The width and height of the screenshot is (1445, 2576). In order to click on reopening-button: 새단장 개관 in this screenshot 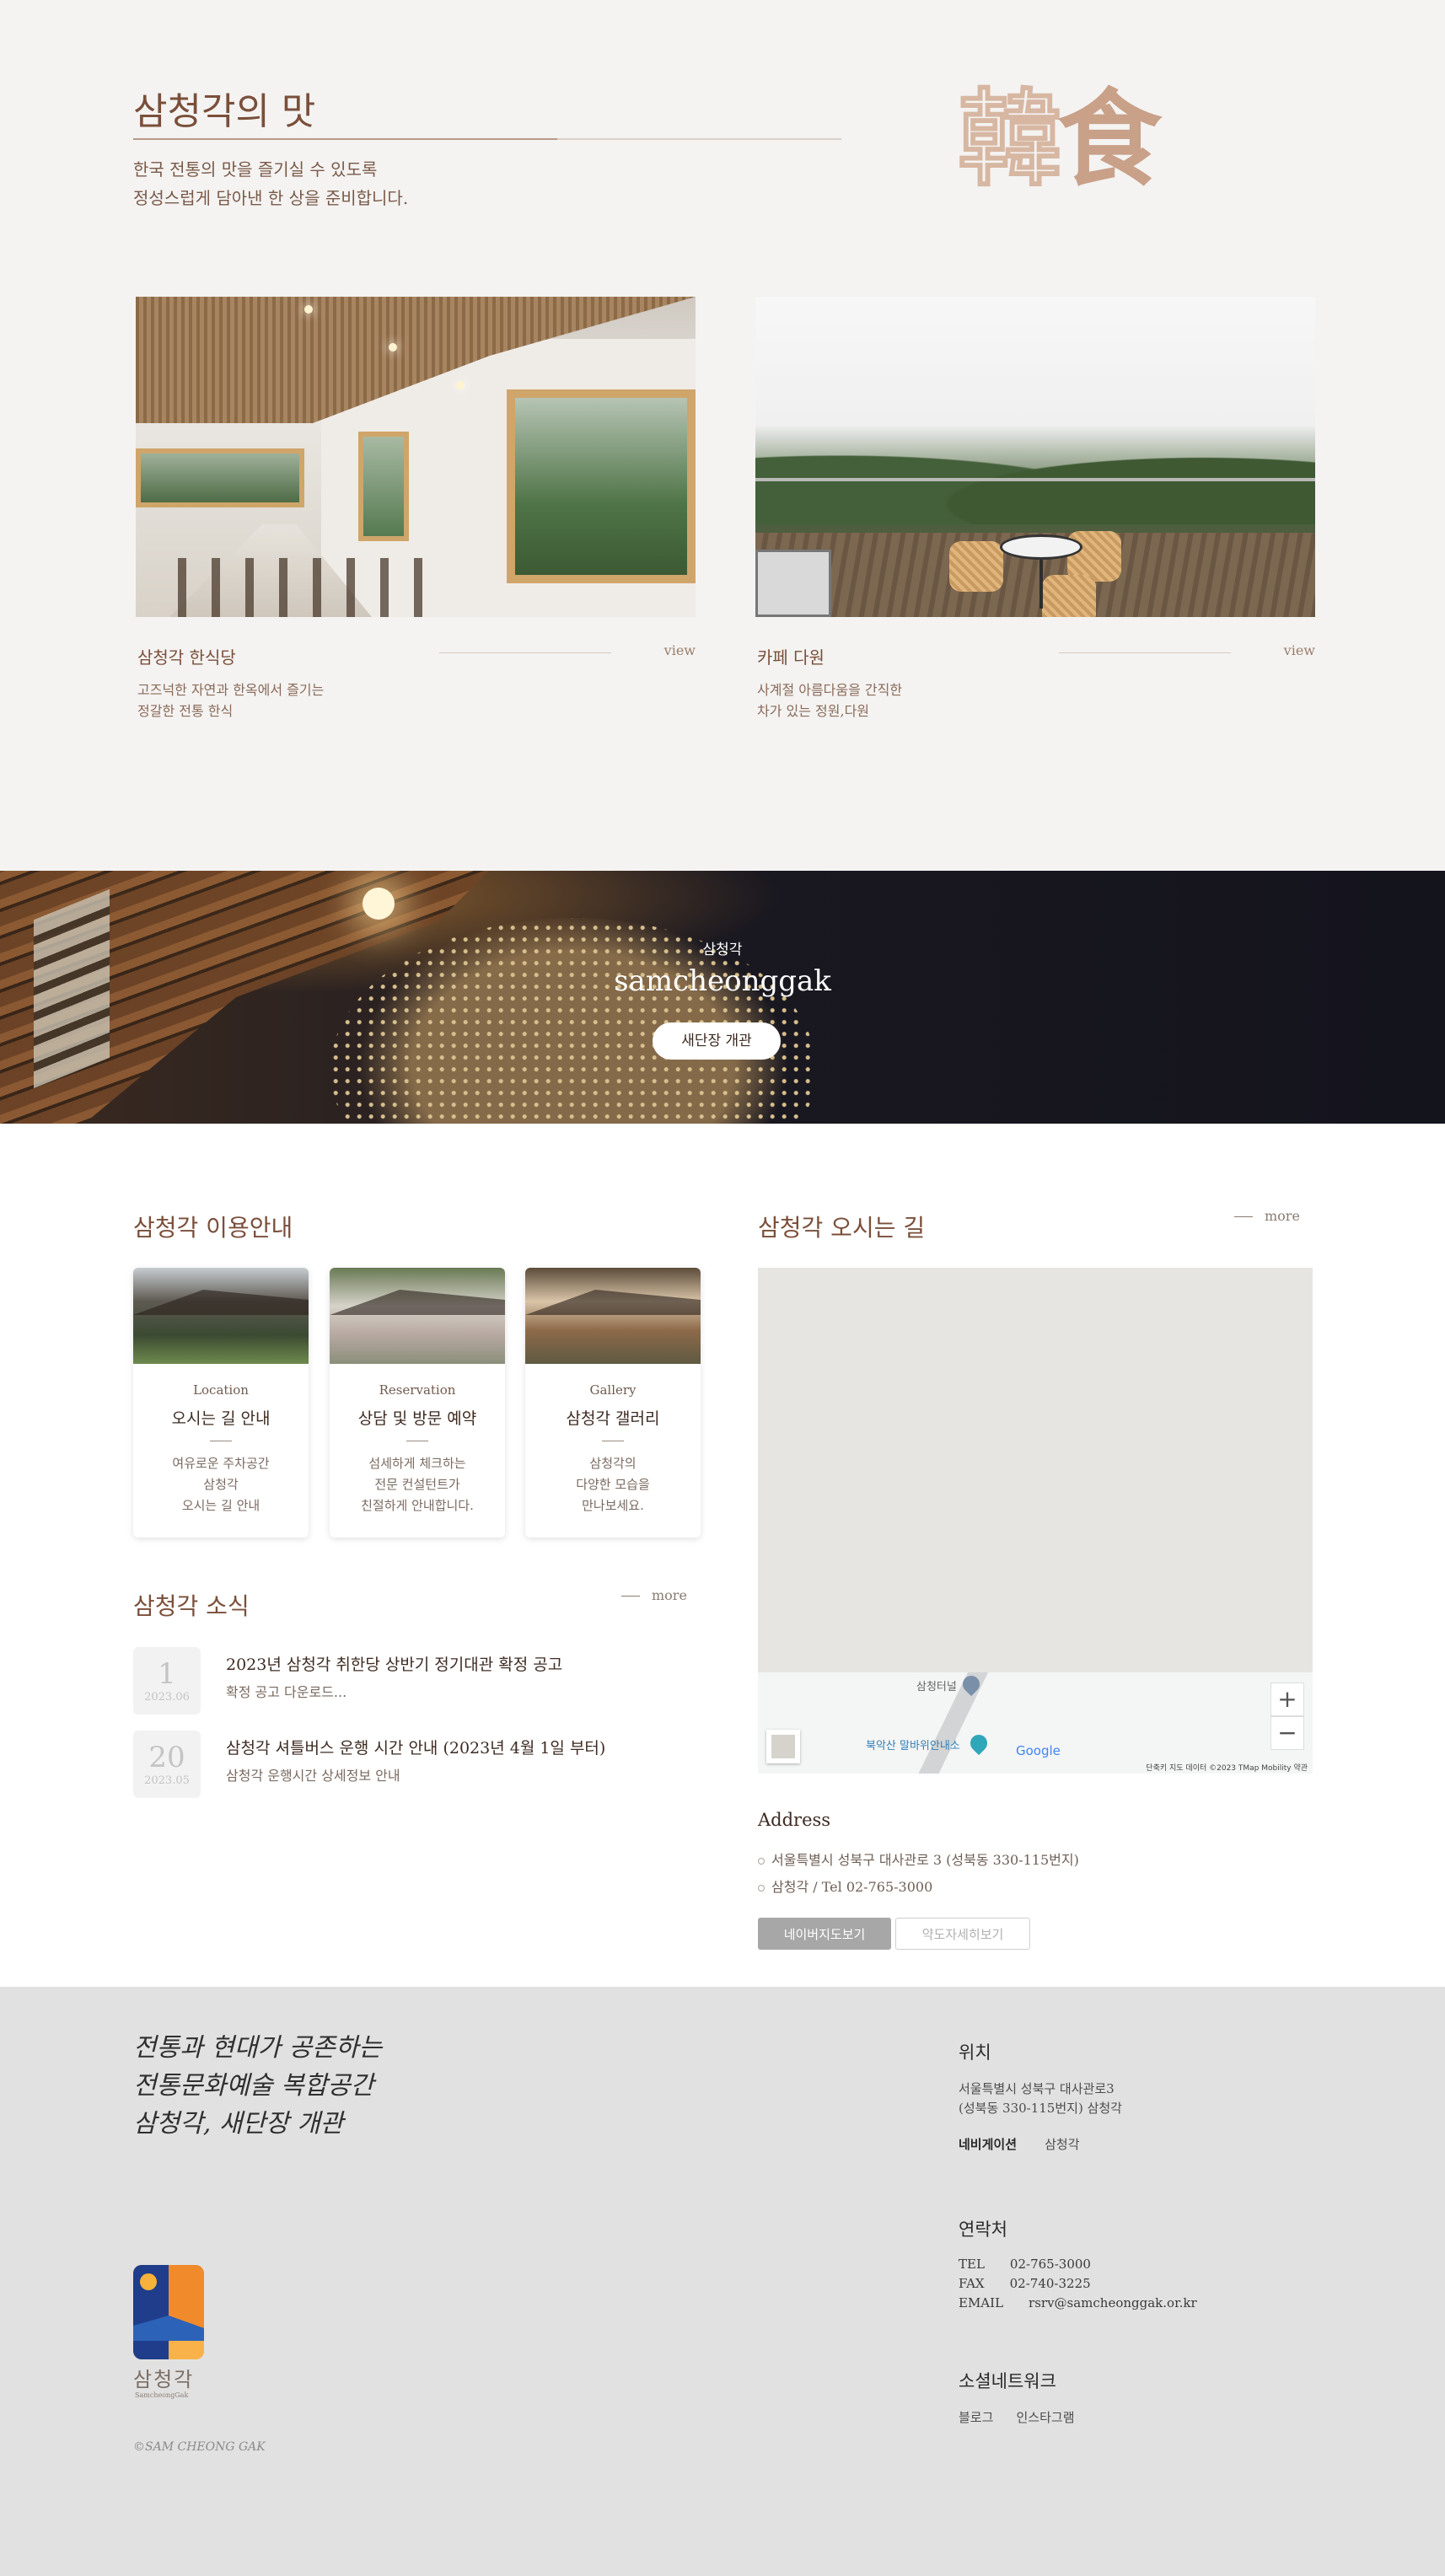, I will do `click(717, 1041)`.